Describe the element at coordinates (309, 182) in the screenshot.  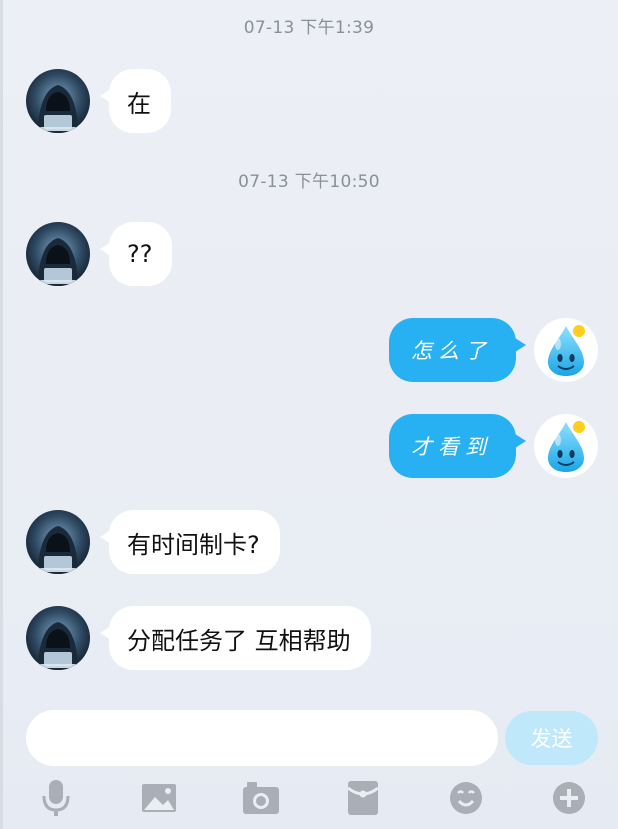
I see `timestamp: 07-13 下午10:50` at that location.